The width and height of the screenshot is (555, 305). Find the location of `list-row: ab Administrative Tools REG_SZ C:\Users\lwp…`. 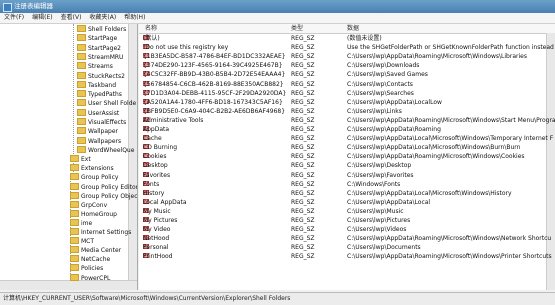

list-row: ab Administrative Tools REG_SZ C:\Users\lwp… is located at coordinates (347, 121).